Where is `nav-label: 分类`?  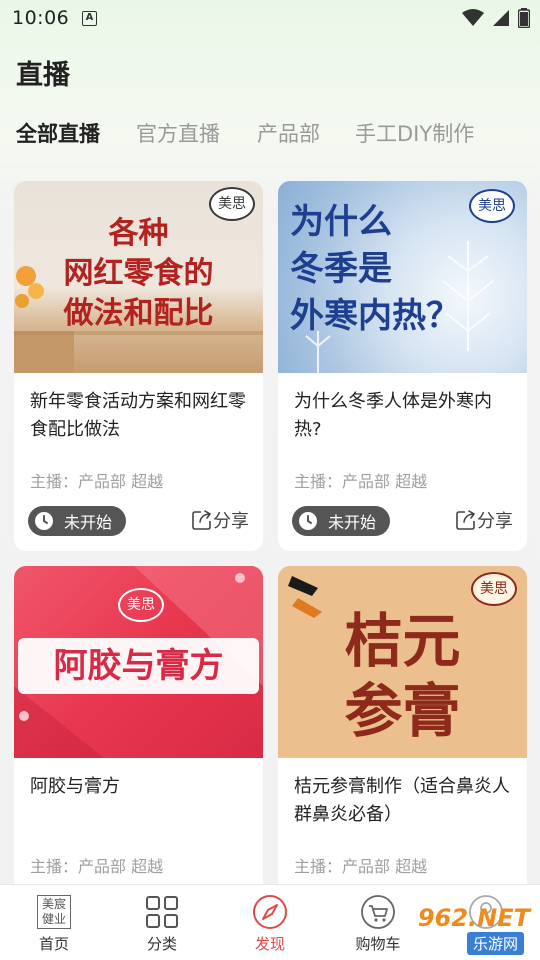 nav-label: 分类 is located at coordinates (161, 944).